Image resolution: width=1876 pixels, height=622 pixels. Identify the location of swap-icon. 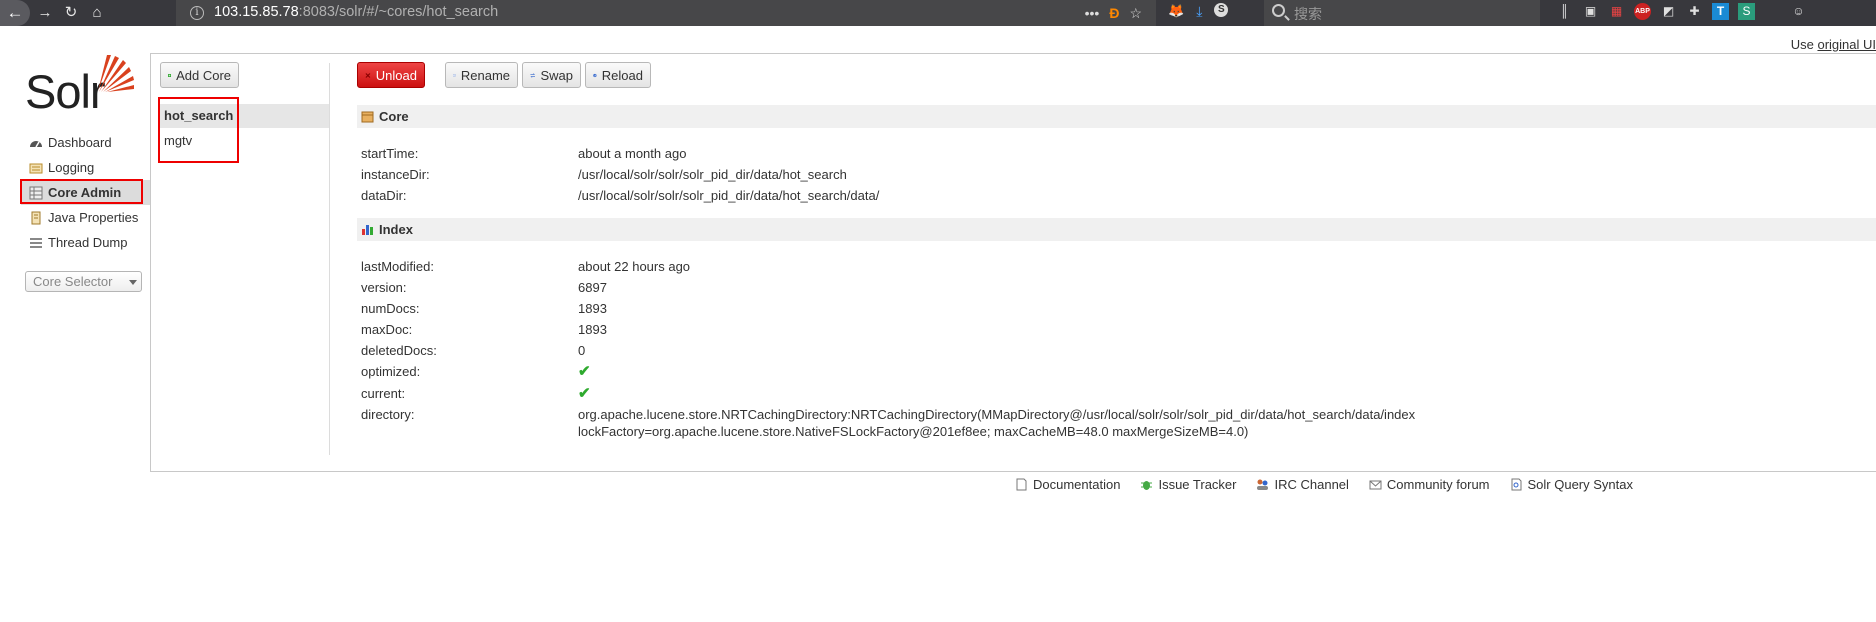
(533, 75).